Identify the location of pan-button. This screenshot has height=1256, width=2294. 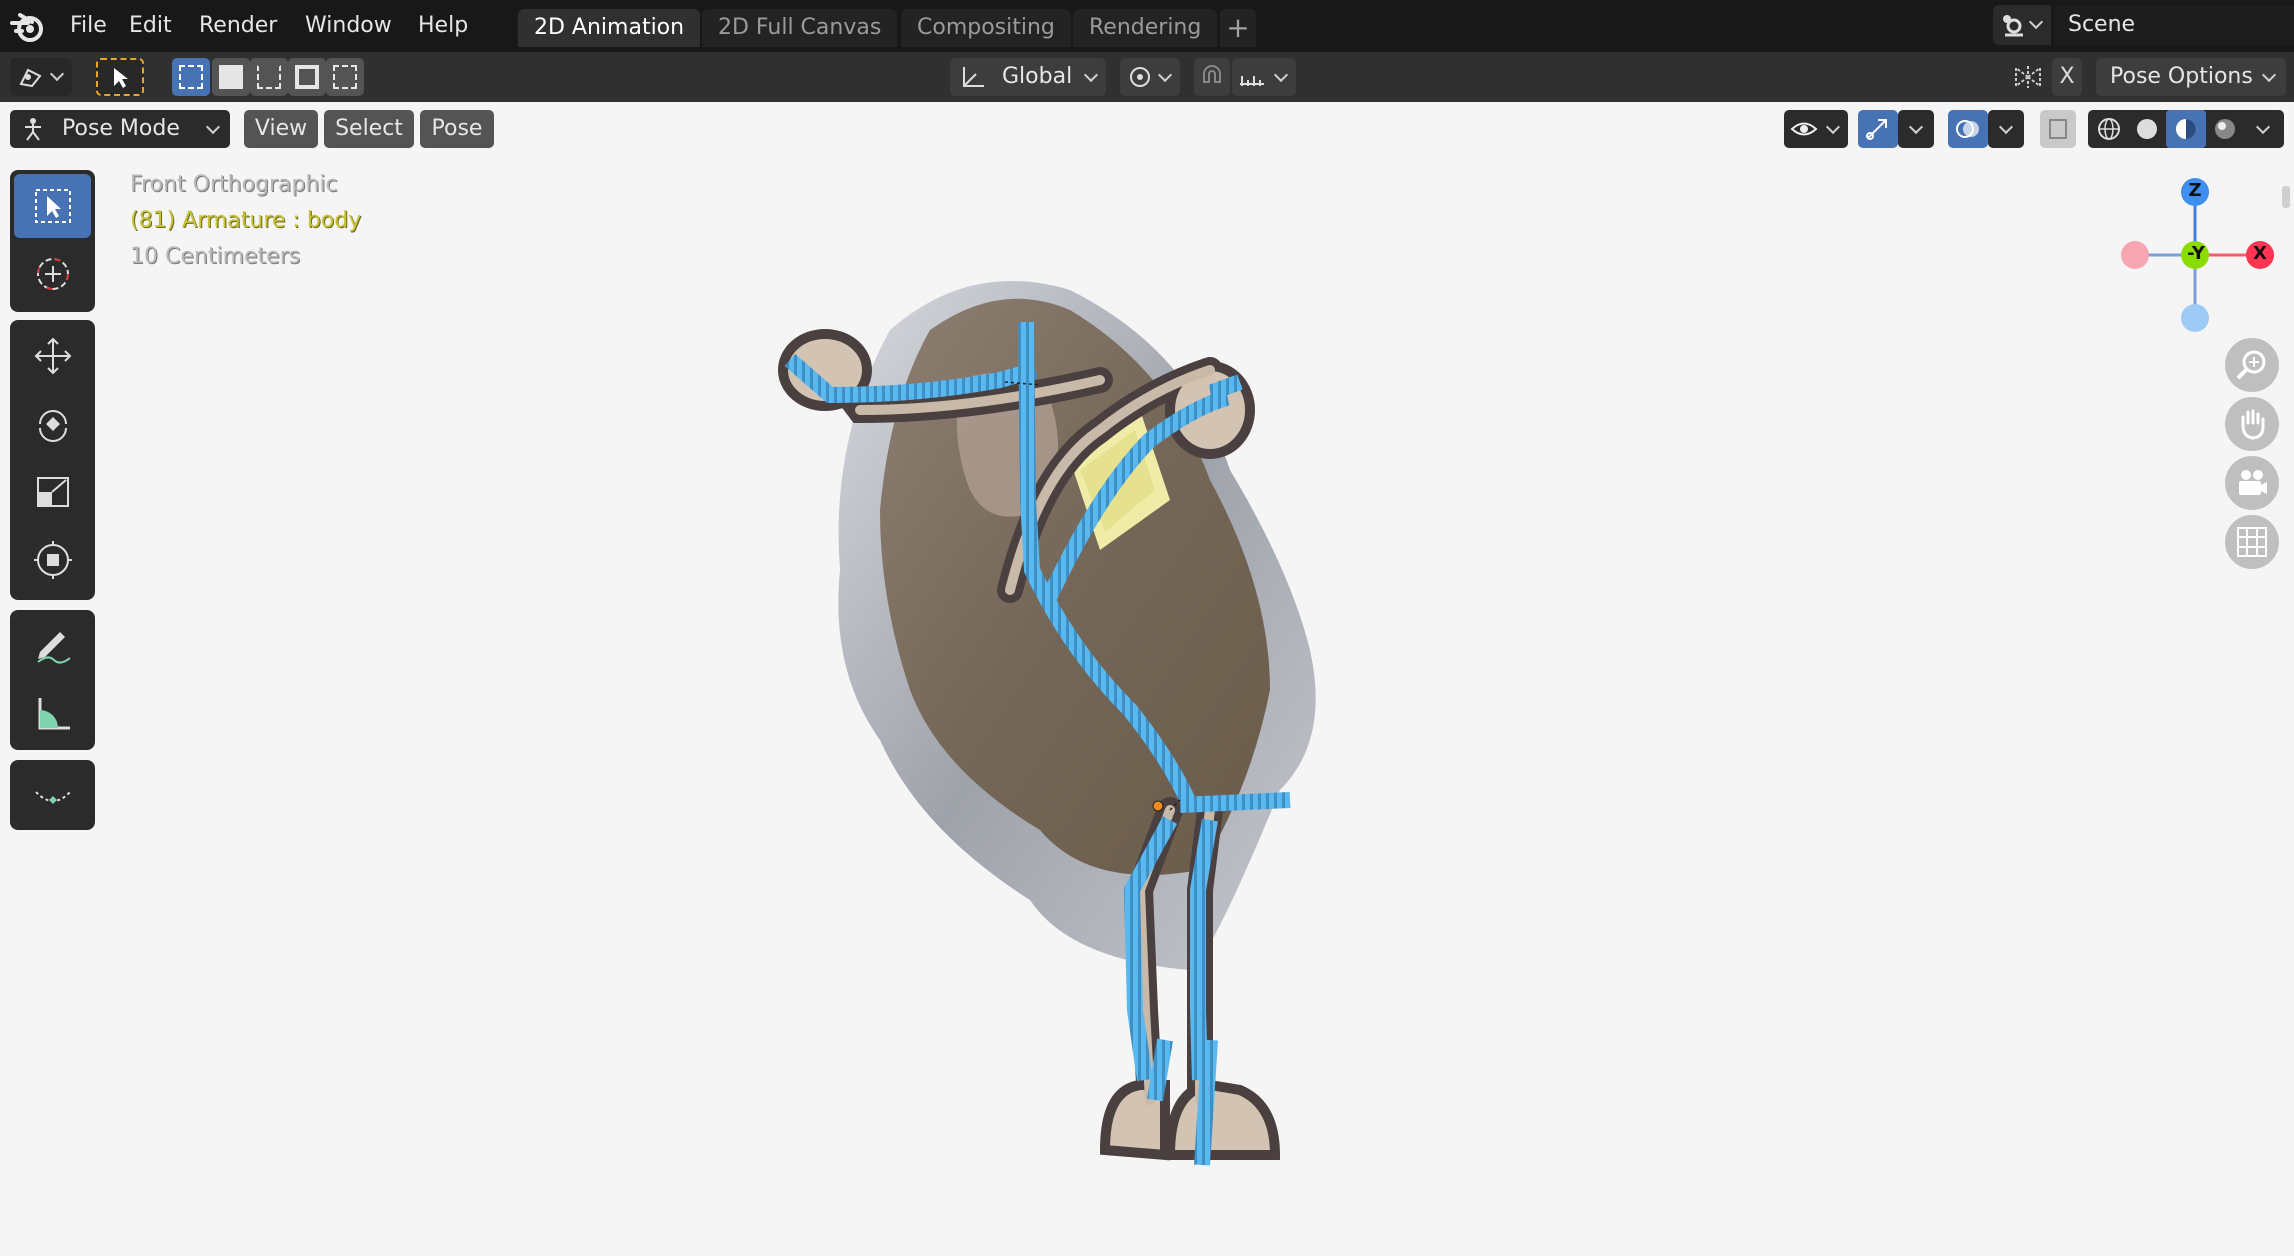
(2252, 424).